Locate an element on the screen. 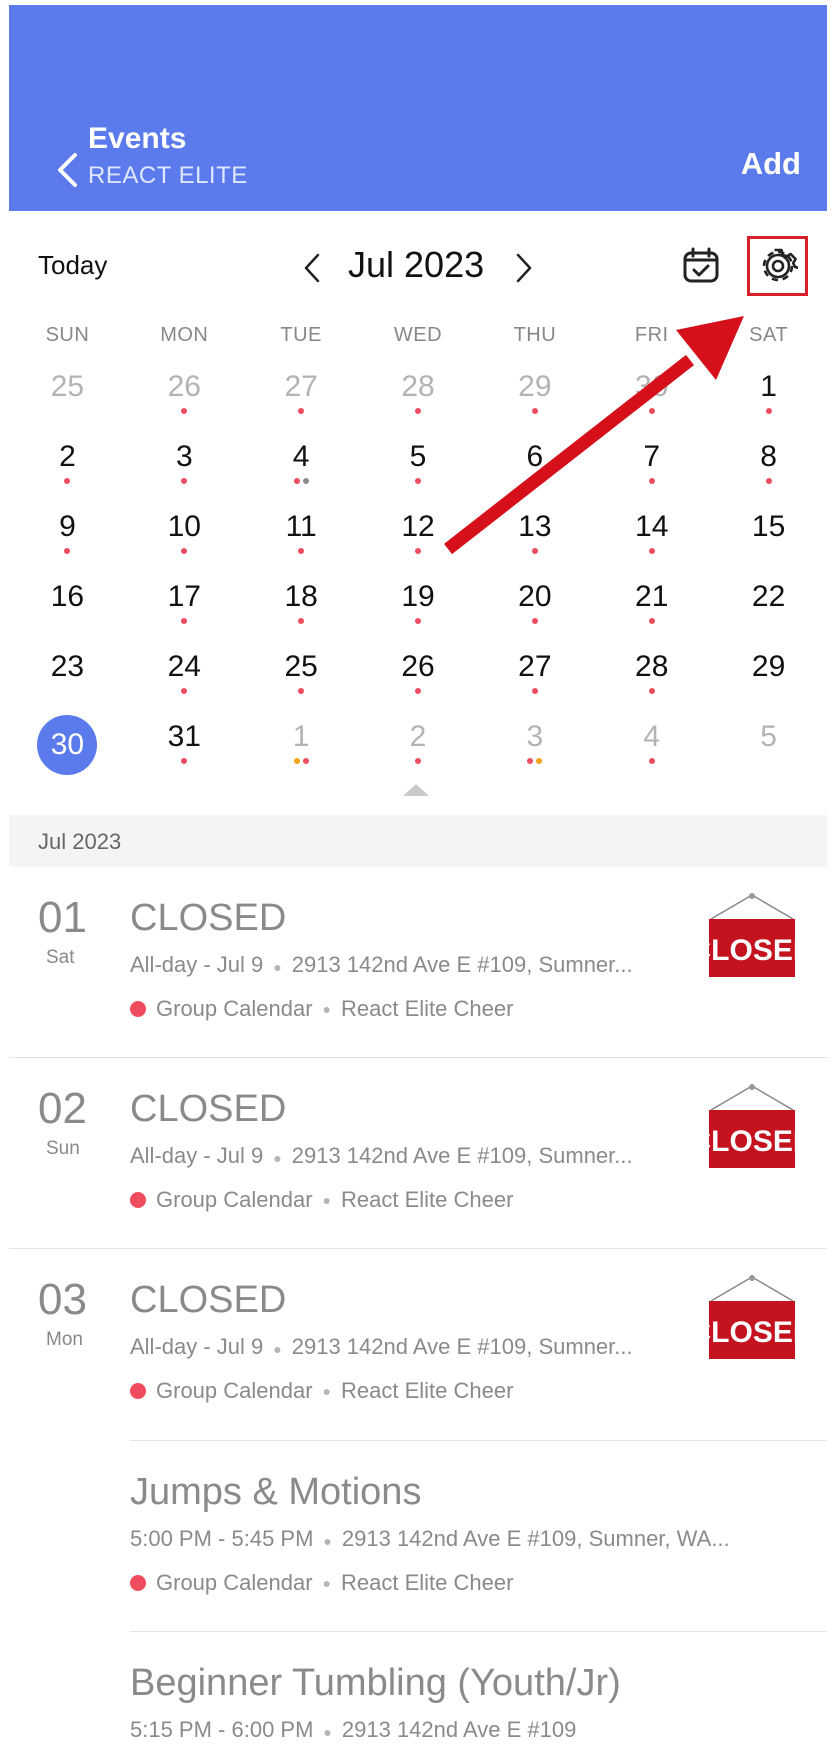  calendar-day: 9 is located at coordinates (67, 540).